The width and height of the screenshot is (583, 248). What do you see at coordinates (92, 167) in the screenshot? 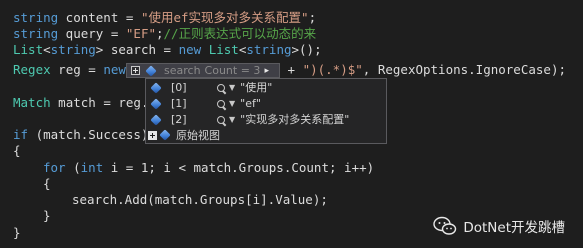
I see `keyword: int` at bounding box center [92, 167].